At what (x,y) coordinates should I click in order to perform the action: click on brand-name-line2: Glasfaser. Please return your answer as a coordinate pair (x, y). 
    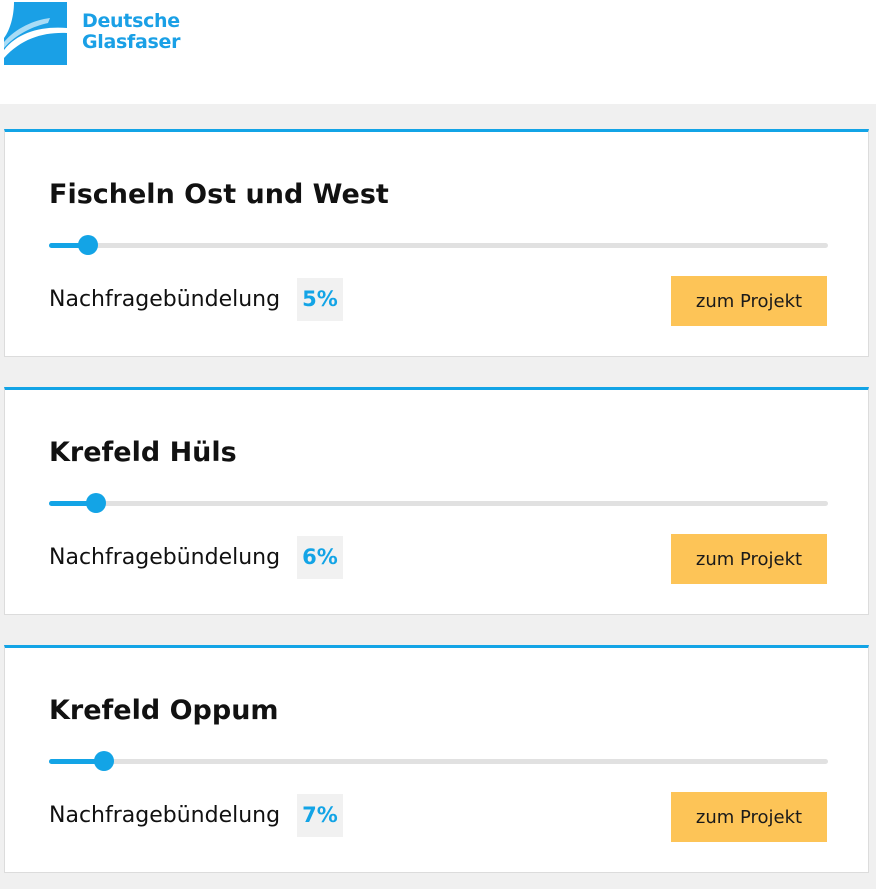
    Looking at the image, I should click on (131, 42).